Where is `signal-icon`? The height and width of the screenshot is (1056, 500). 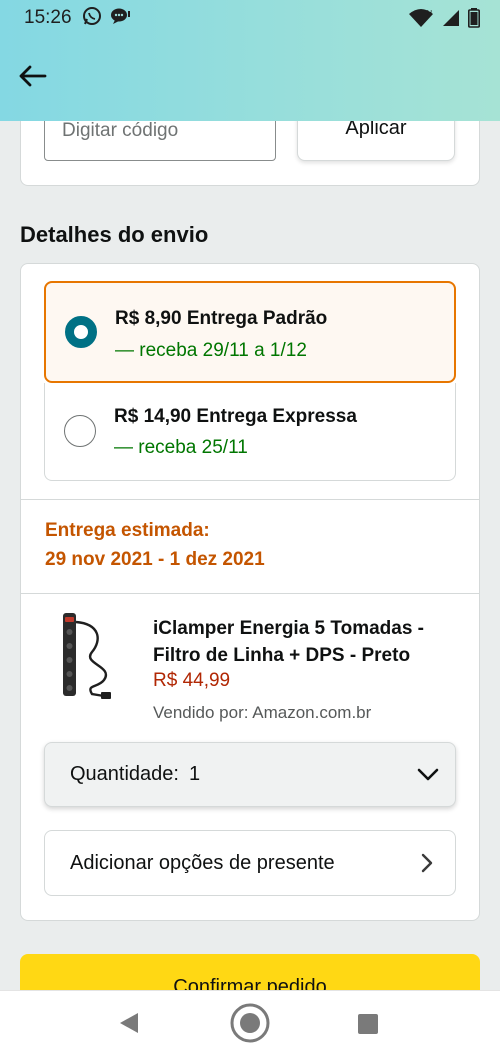
signal-icon is located at coordinates (451, 20).